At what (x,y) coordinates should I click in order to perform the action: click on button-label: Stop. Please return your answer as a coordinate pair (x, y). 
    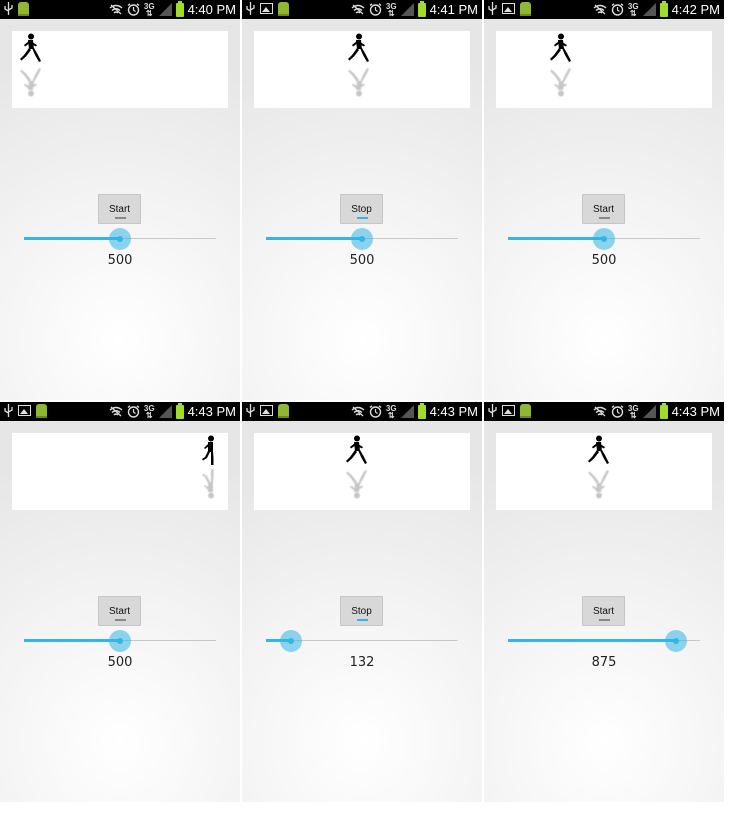
    Looking at the image, I should click on (361, 611).